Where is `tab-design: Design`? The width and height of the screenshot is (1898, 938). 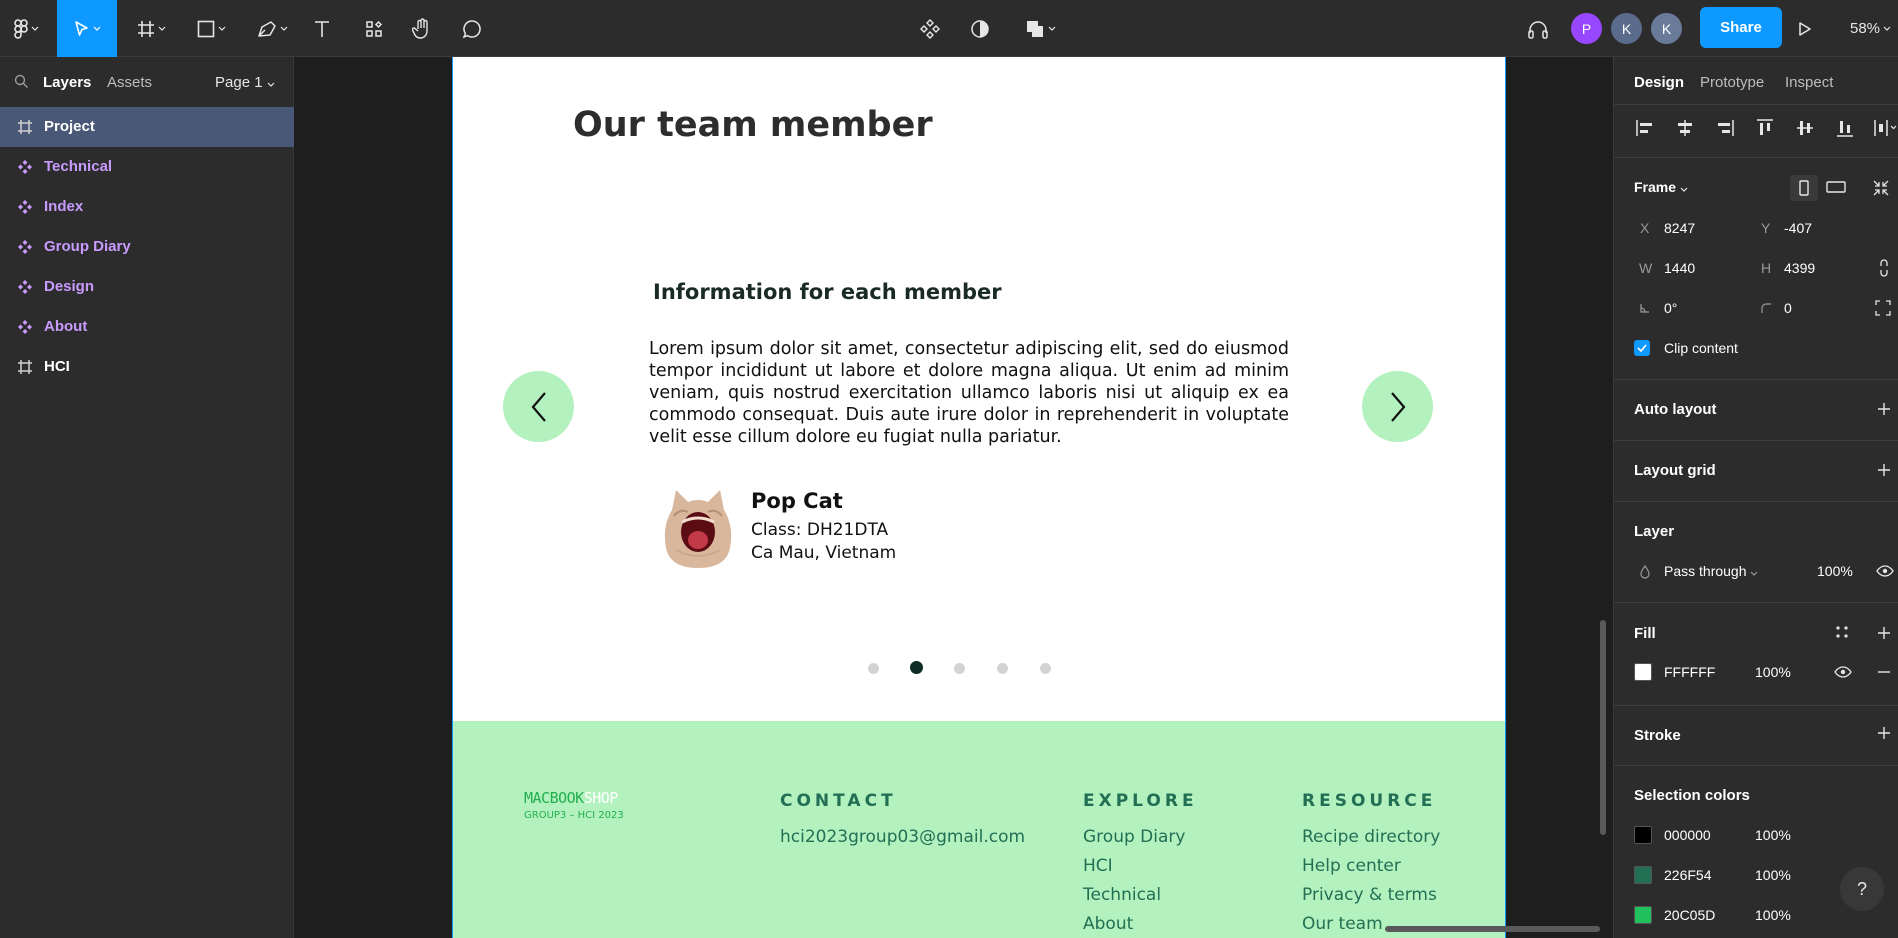
tab-design: Design is located at coordinates (1659, 82).